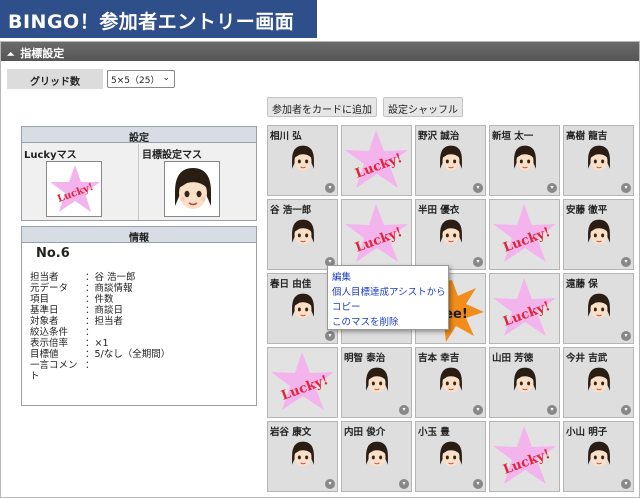 The height and width of the screenshot is (498, 640). Describe the element at coordinates (135, 81) in the screenshot. I see `grid-count-value: 5×5（25）` at that location.